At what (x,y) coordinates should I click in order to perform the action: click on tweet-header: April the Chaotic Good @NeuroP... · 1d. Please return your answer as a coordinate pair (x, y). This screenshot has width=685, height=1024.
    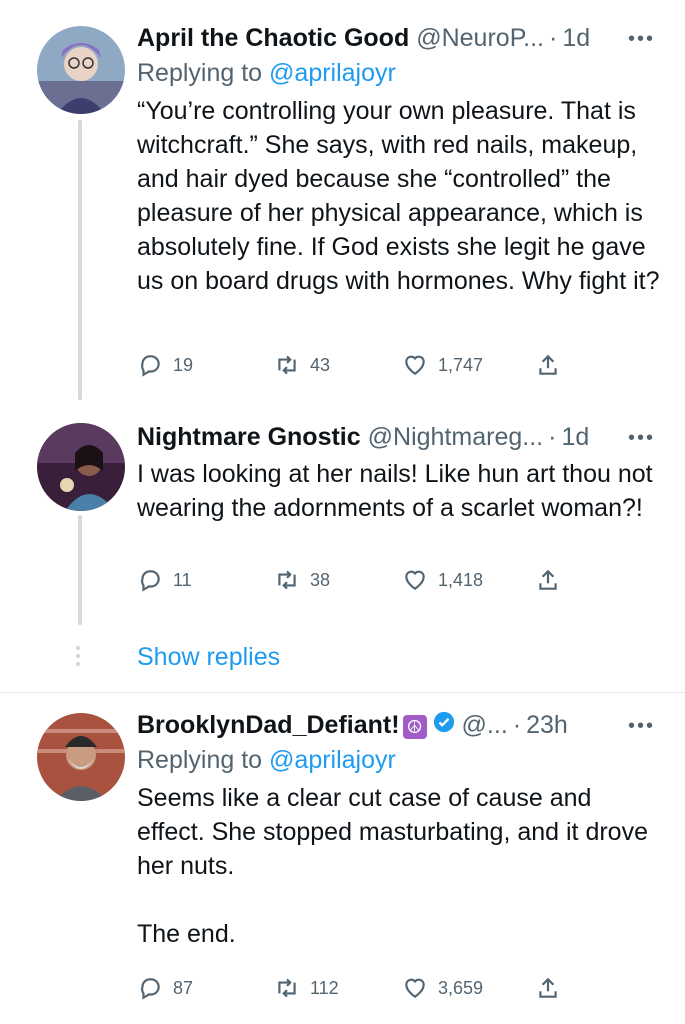
    Looking at the image, I should click on (400, 38).